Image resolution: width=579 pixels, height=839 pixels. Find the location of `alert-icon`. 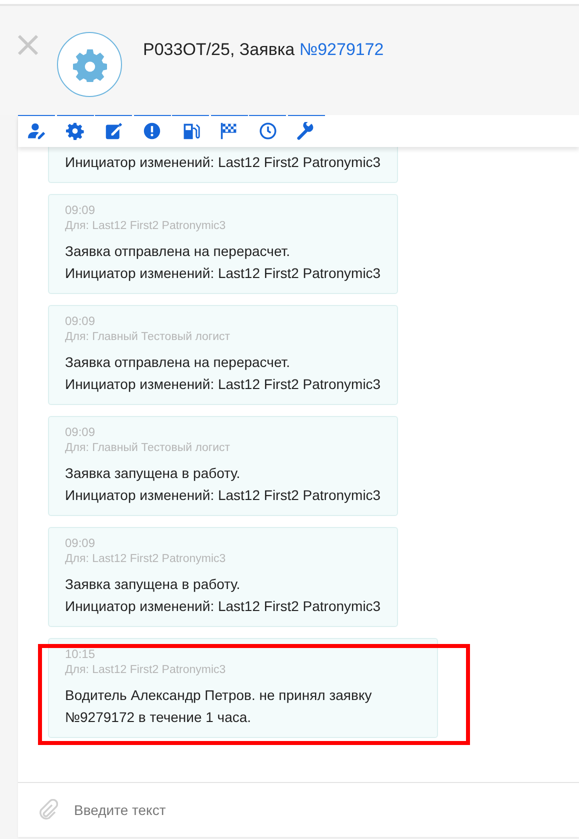

alert-icon is located at coordinates (152, 131).